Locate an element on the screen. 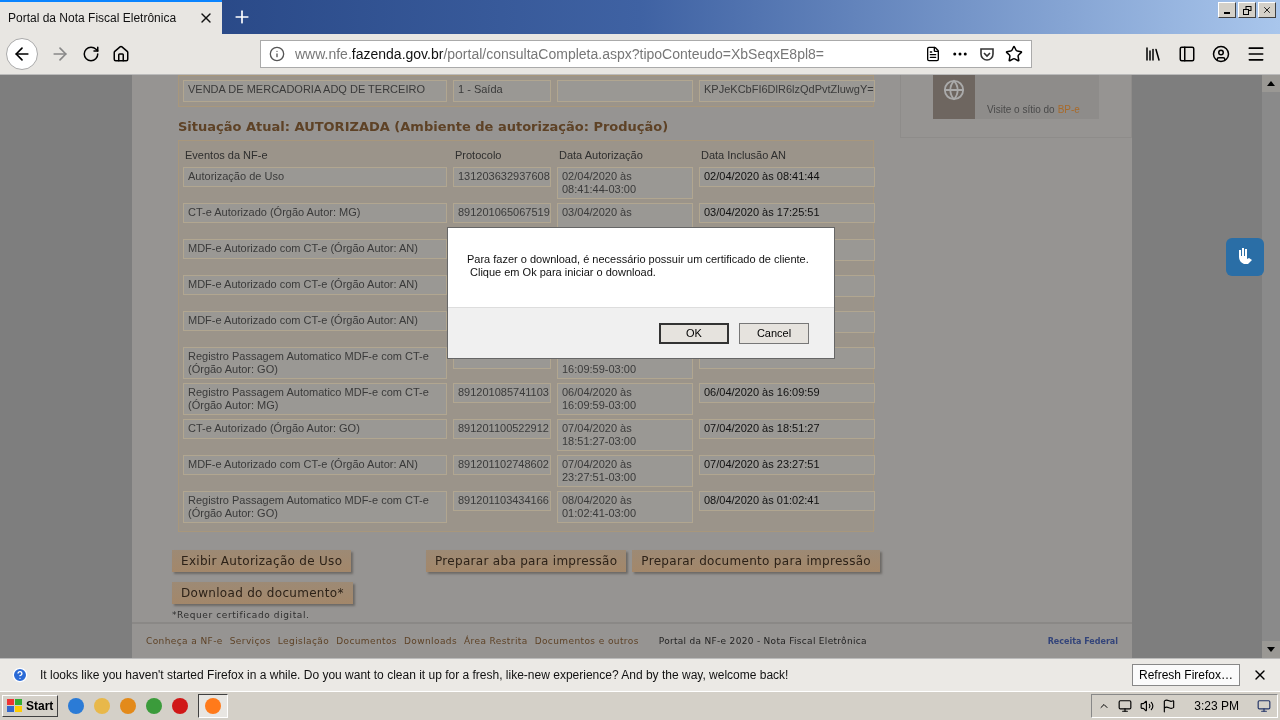  tab-title: Portal da Nota Fiscal Eletrônica is located at coordinates (92, 18).